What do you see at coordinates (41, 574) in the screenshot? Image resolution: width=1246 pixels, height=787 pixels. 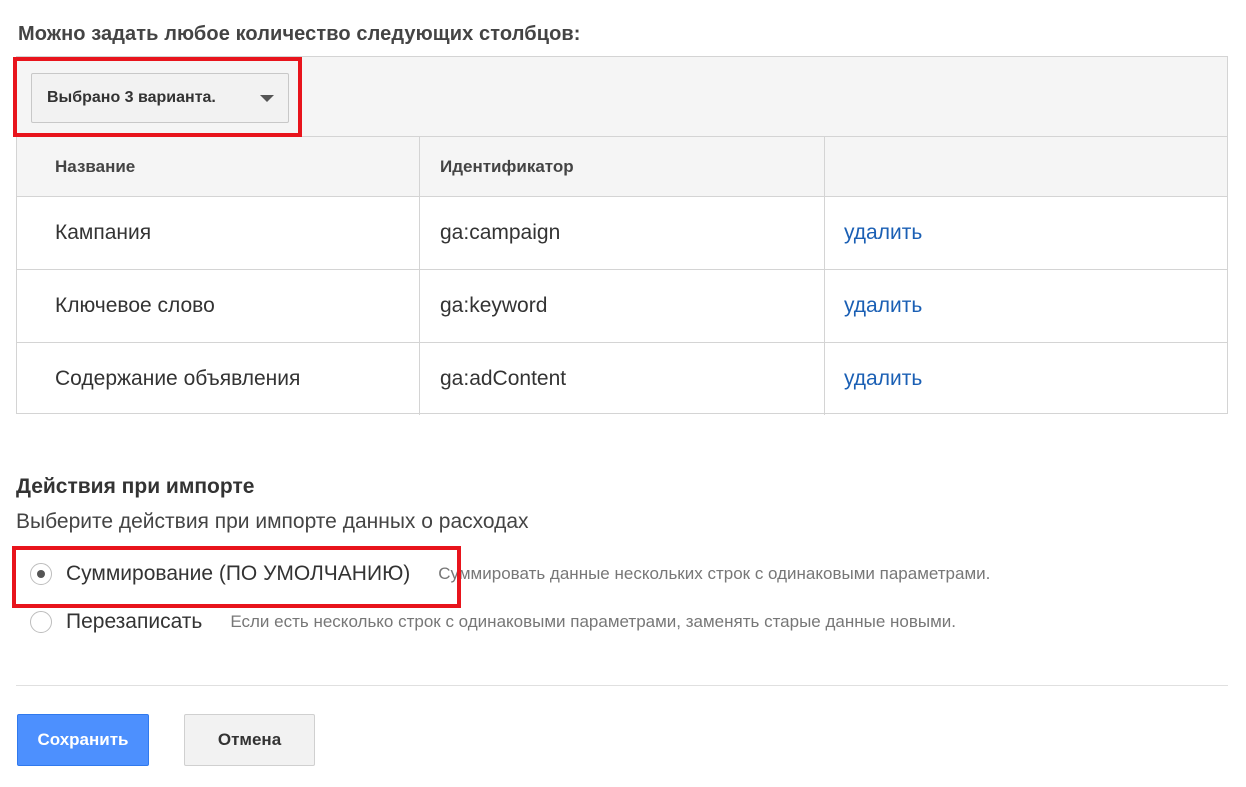 I see `radio-button-sum` at bounding box center [41, 574].